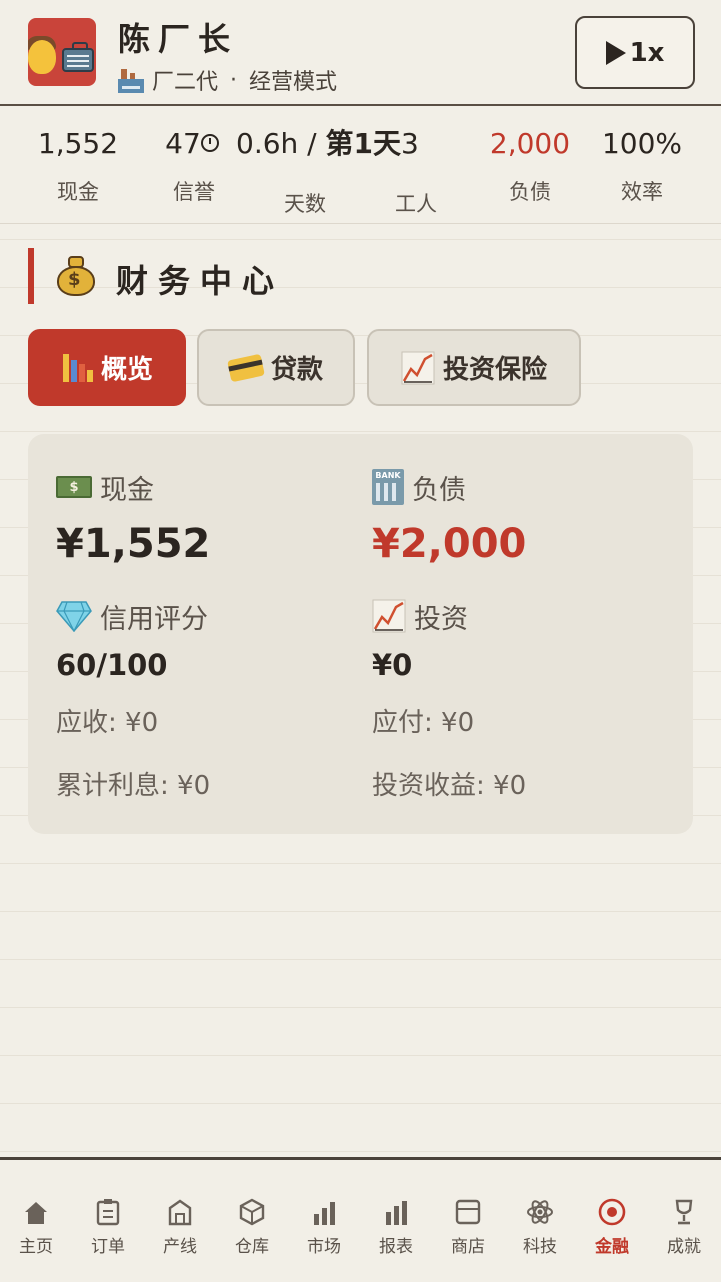  I want to click on stat-efficiency-label: 效率, so click(642, 192).